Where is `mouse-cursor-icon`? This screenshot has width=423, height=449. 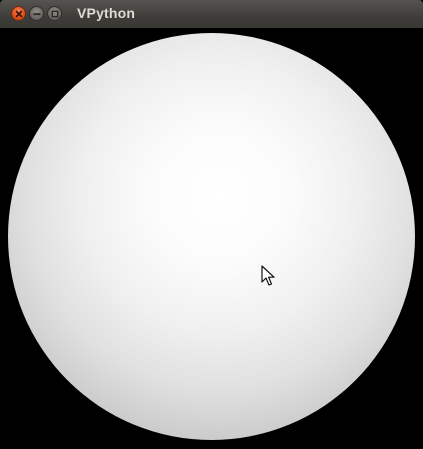
mouse-cursor-icon is located at coordinates (268, 275).